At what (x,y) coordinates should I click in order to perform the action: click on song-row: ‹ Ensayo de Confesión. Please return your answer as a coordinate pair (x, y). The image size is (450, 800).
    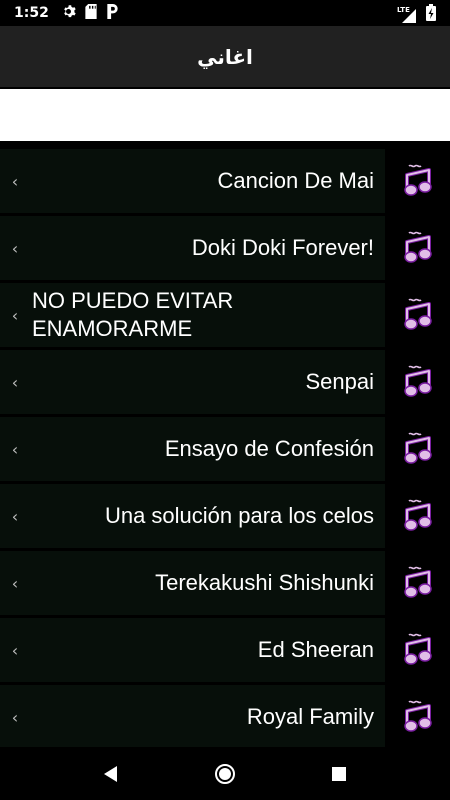
    Looking at the image, I should click on (225, 449).